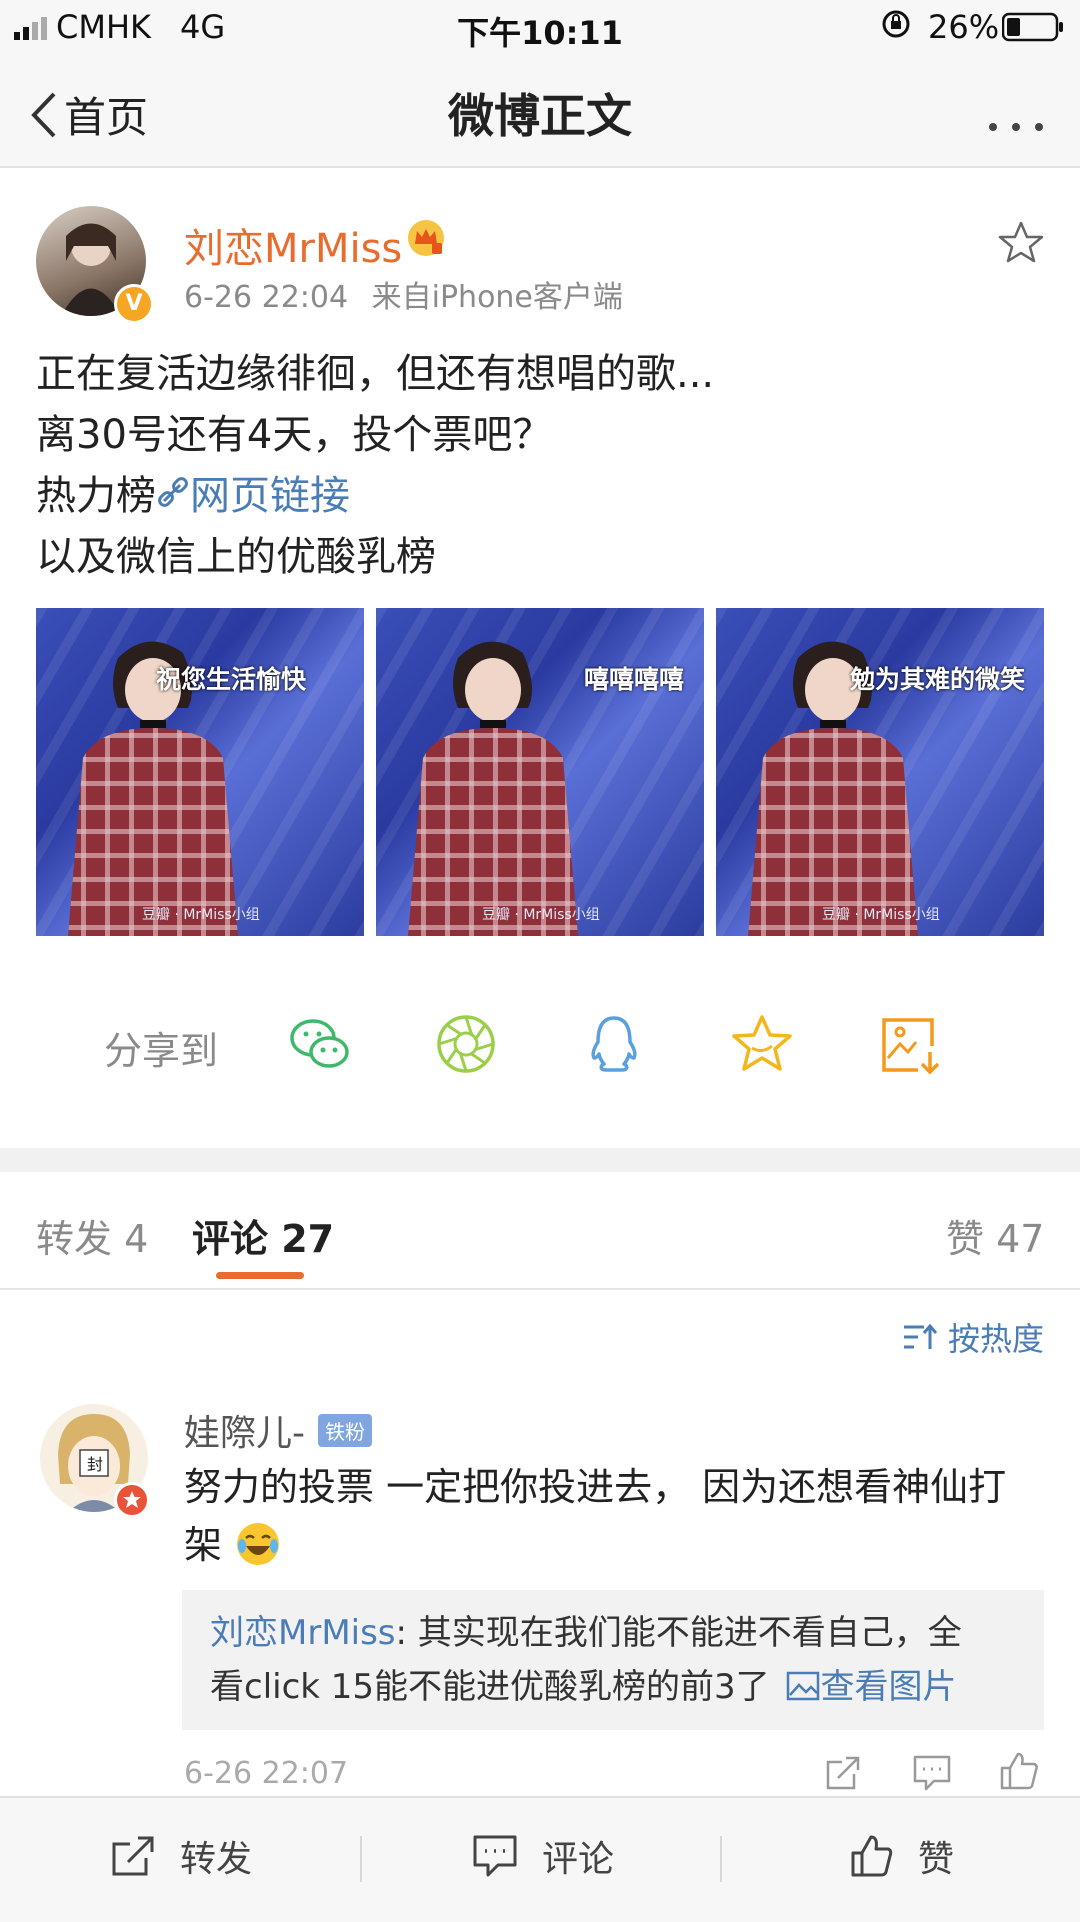 This screenshot has width=1080, height=1922. I want to click on clock: 下午10:11, so click(540, 33).